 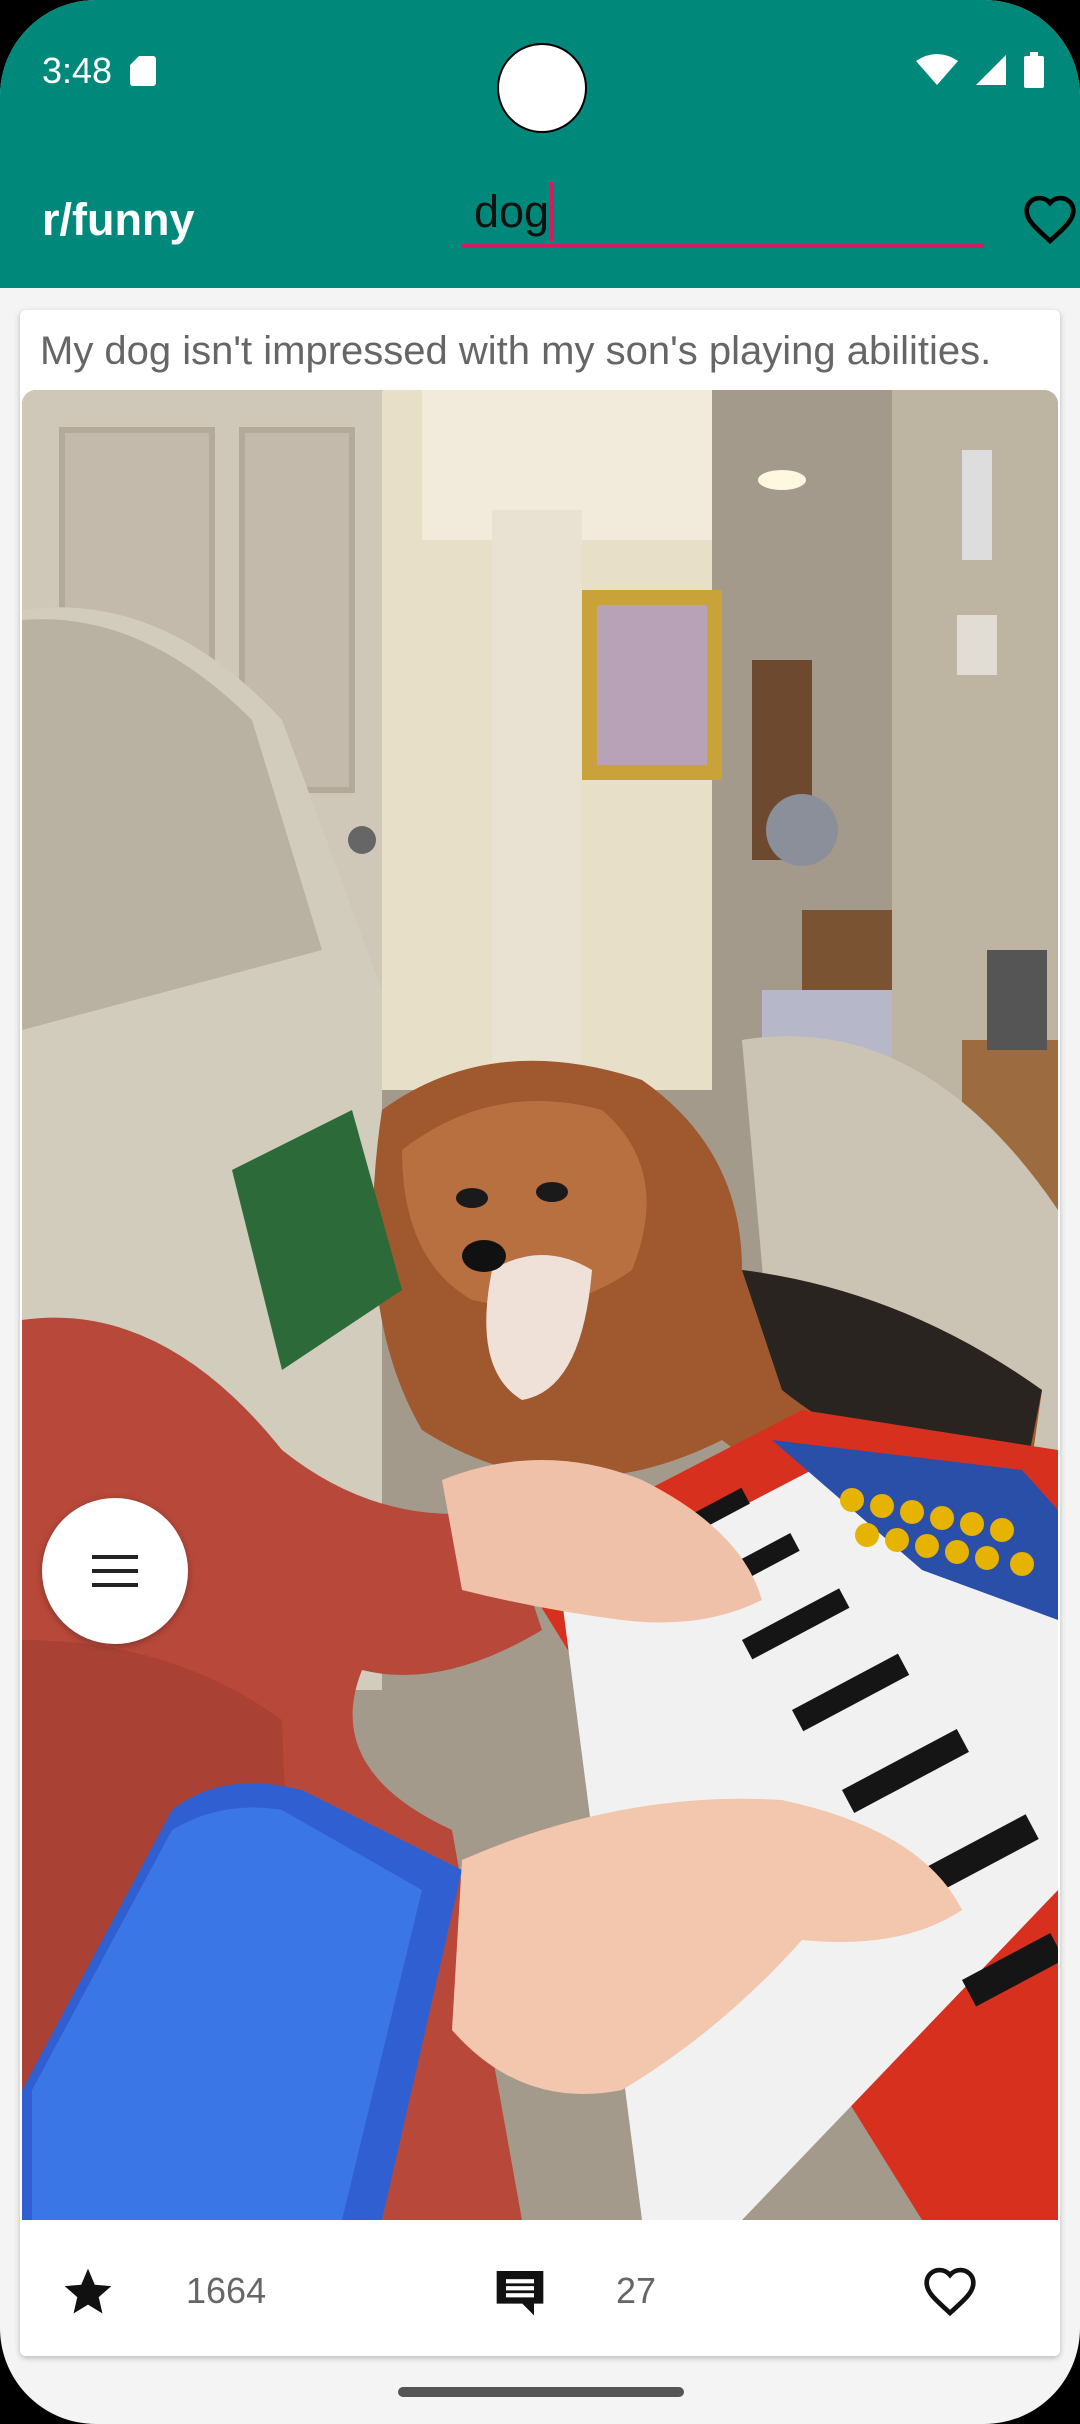 What do you see at coordinates (88, 2292) in the screenshot?
I see `star-icon` at bounding box center [88, 2292].